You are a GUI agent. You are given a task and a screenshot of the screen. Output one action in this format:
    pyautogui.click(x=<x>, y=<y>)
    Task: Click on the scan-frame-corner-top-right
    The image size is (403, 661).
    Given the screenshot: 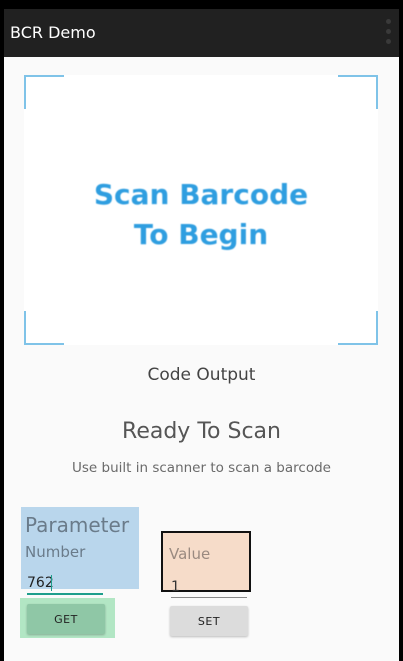 What is the action you would take?
    pyautogui.click(x=358, y=92)
    